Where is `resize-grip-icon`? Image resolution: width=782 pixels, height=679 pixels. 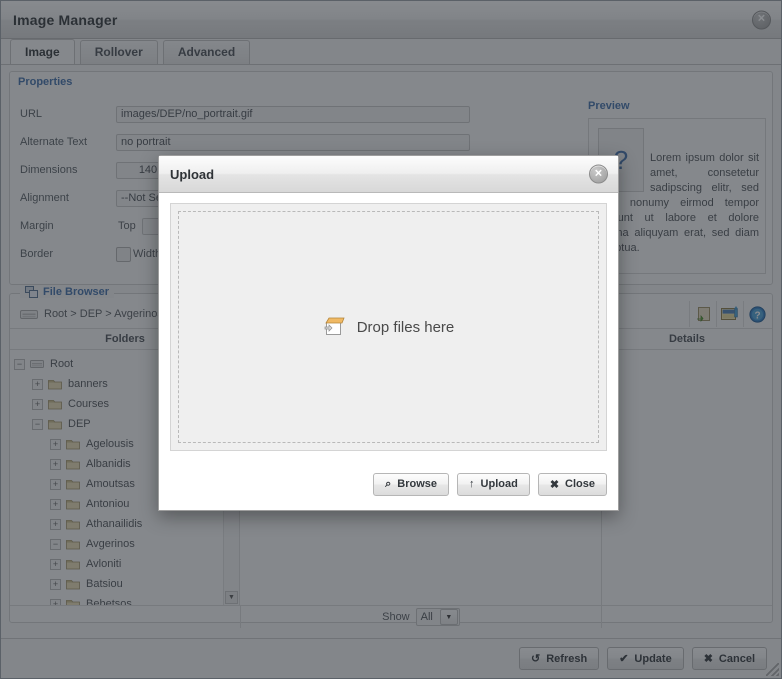 resize-grip-icon is located at coordinates (772, 669).